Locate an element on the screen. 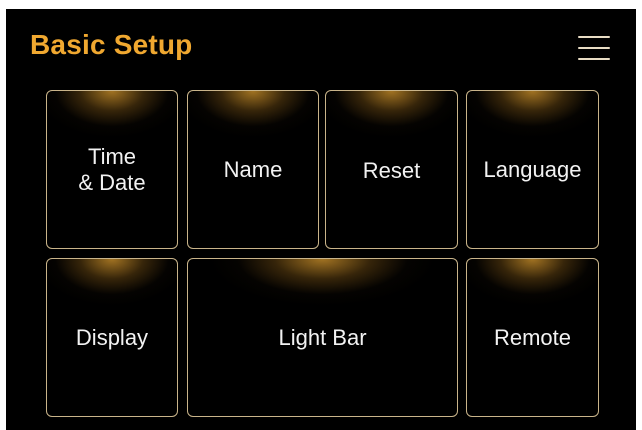 Image resolution: width=642 pixels, height=430 pixels. tile-label-remote: Remote is located at coordinates (532, 337).